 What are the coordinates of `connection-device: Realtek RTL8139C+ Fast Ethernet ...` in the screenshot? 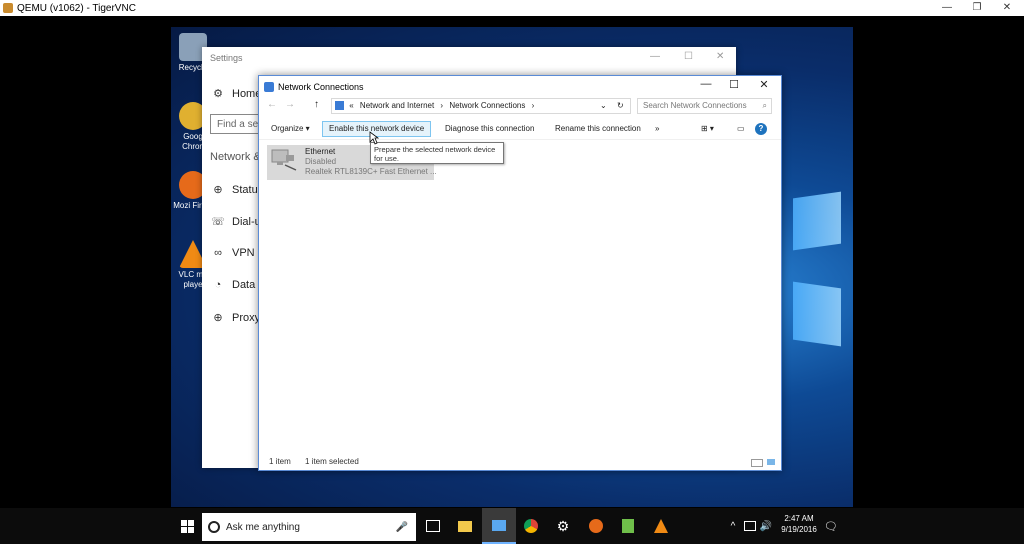 It's located at (371, 171).